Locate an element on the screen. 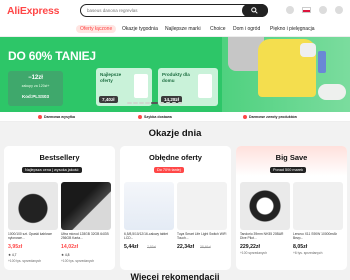 This screenshot has height=280, width=350. top-header: AliExpress is located at coordinates (175, 11).